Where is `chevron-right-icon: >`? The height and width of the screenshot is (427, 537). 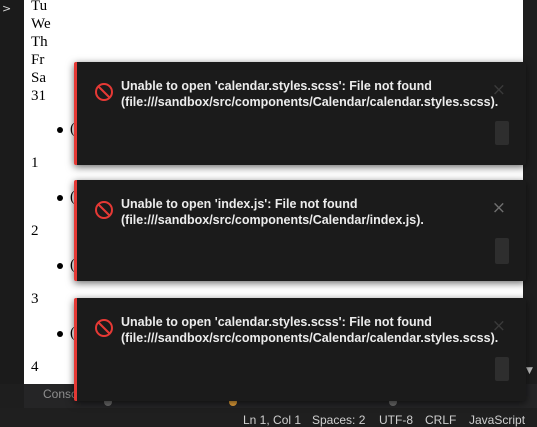 chevron-right-icon: > is located at coordinates (6, 8).